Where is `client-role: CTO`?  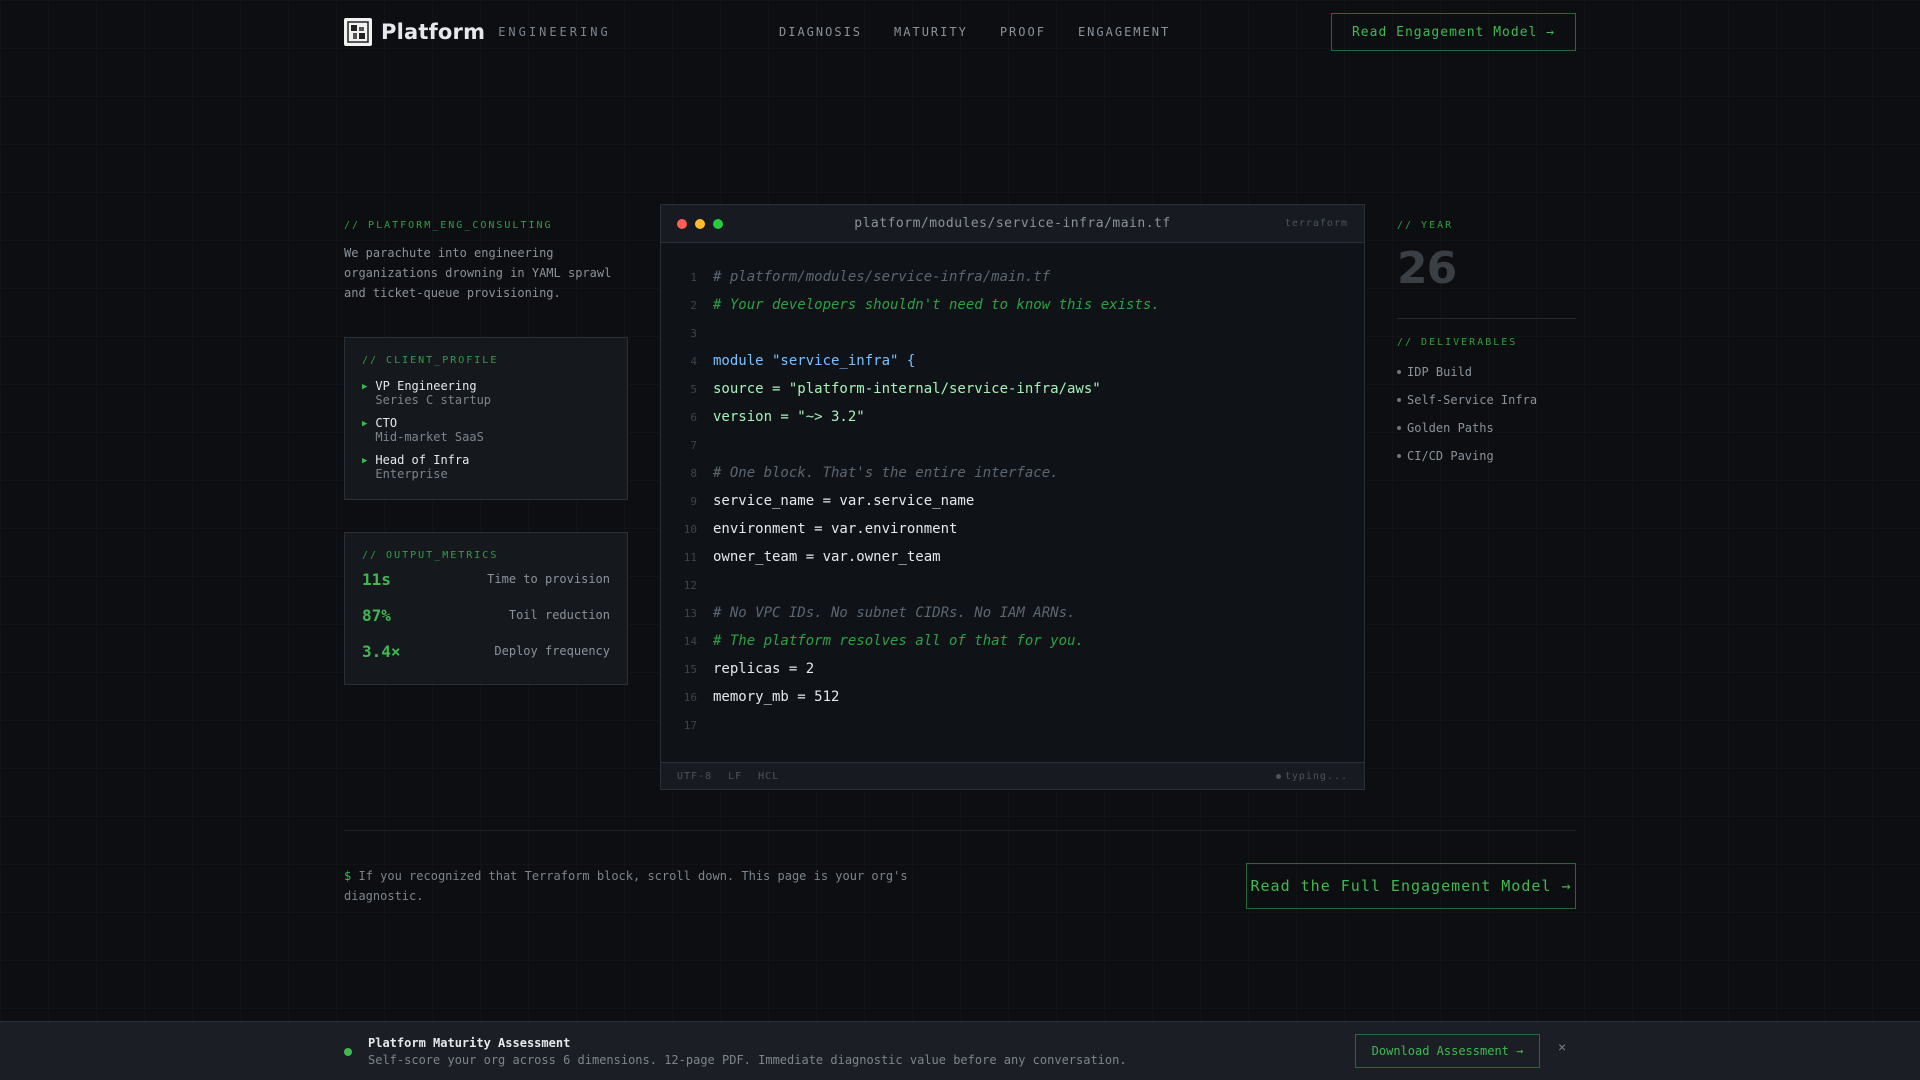 client-role: CTO is located at coordinates (386, 423).